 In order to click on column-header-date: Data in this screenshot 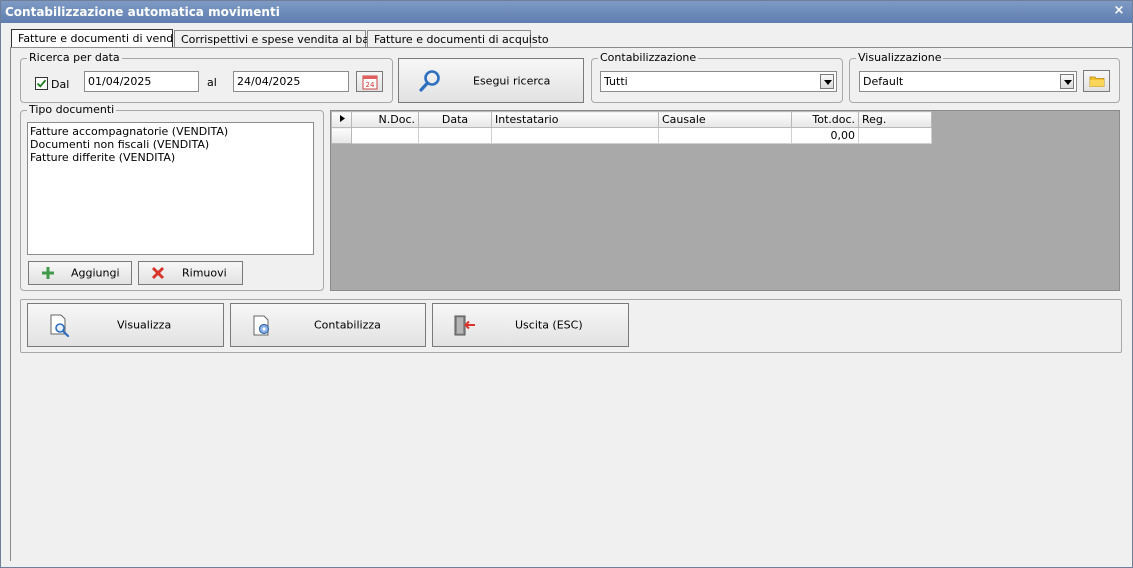, I will do `click(455, 119)`.